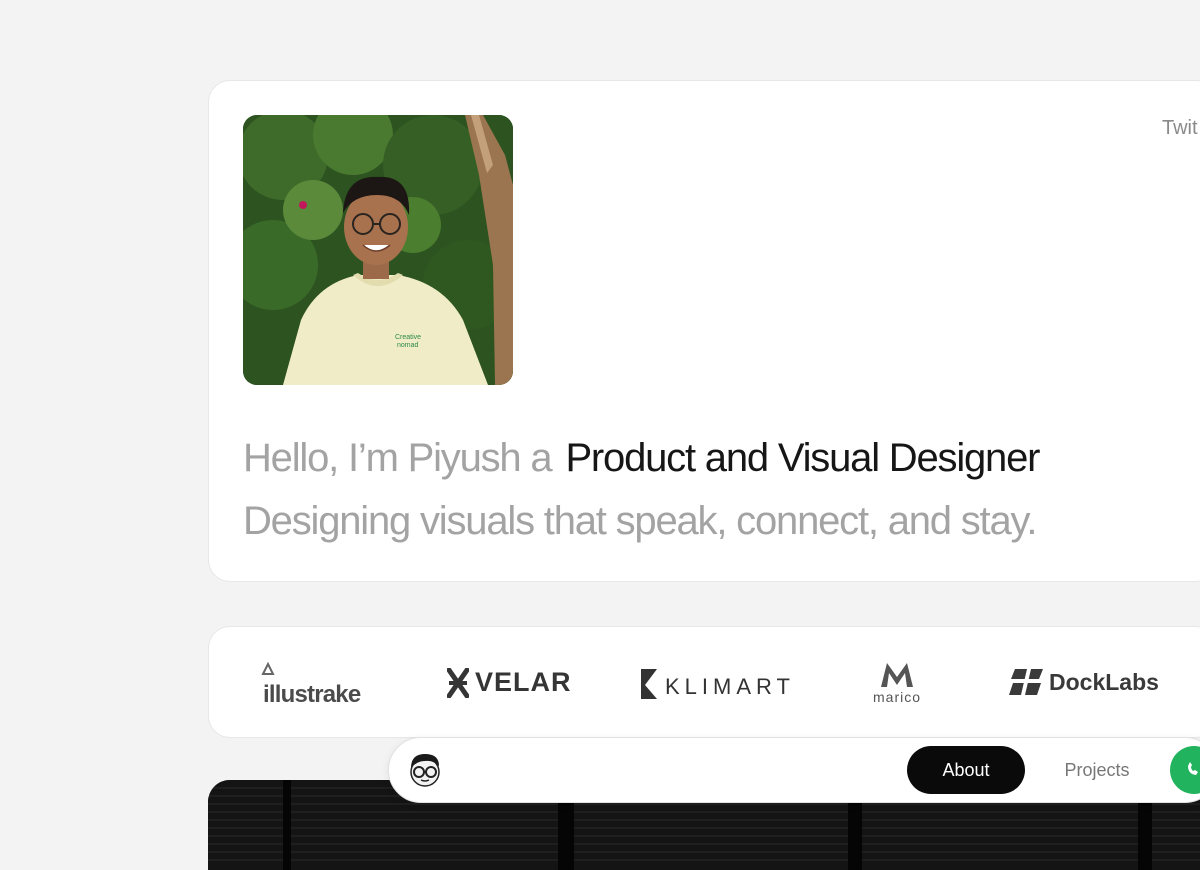  I want to click on greeting-text: Hello, I’m Piyush a, so click(398, 458).